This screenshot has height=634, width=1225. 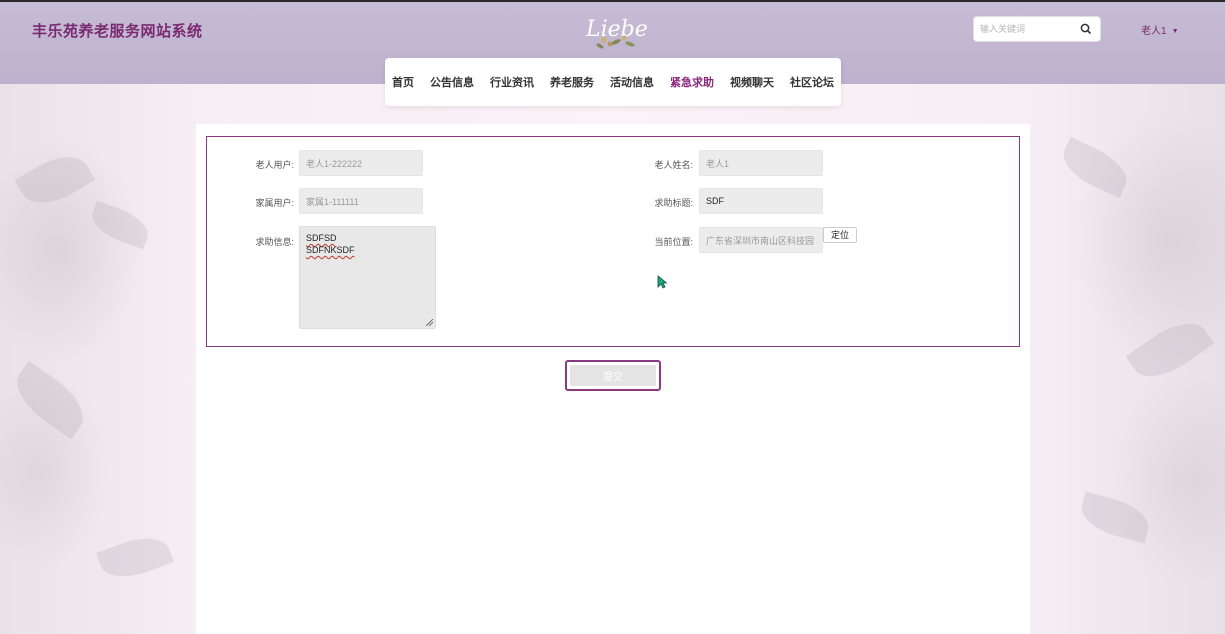 What do you see at coordinates (761, 240) in the screenshot?
I see `location-field` at bounding box center [761, 240].